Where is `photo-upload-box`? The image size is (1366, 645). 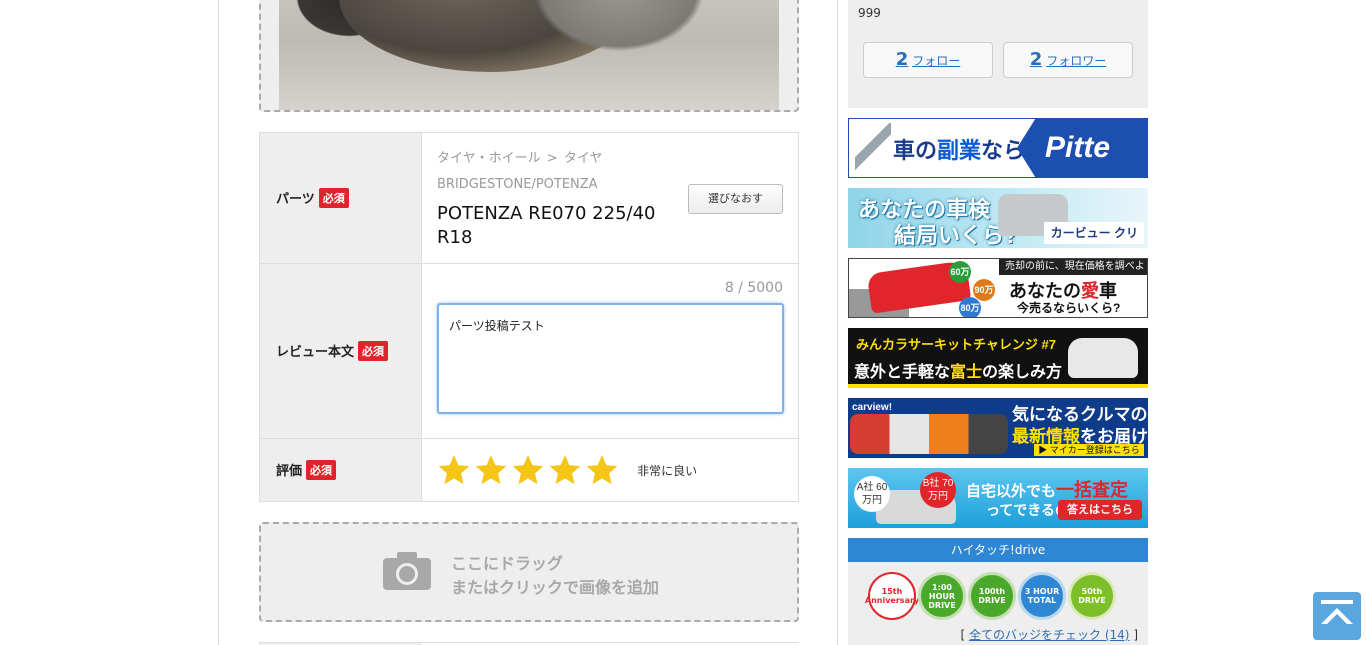
photo-upload-box is located at coordinates (529, 56).